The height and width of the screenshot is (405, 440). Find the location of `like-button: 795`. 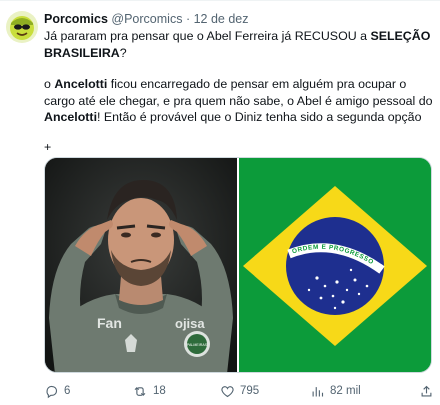

like-button: 795 is located at coordinates (239, 391).